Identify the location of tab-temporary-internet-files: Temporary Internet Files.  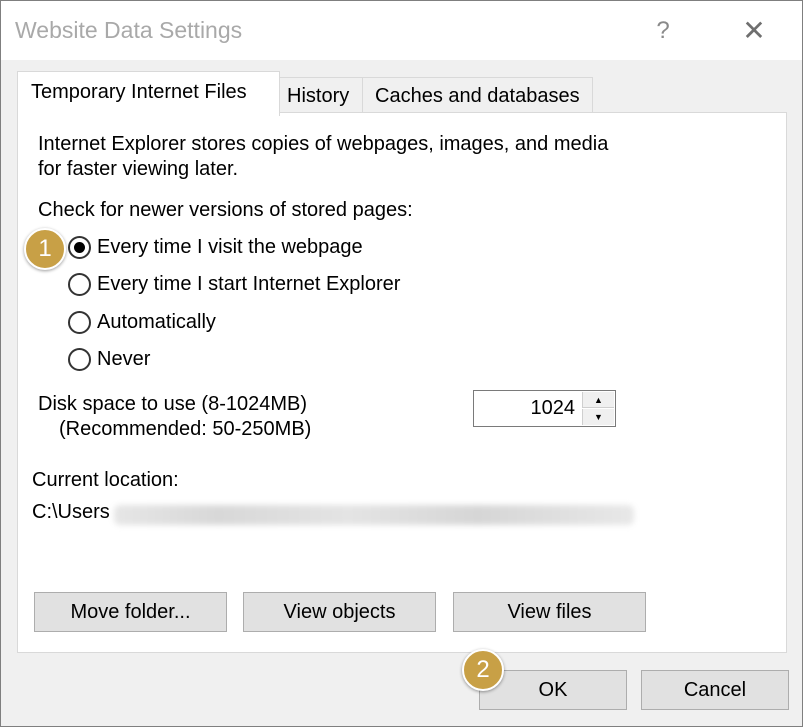
(148, 93).